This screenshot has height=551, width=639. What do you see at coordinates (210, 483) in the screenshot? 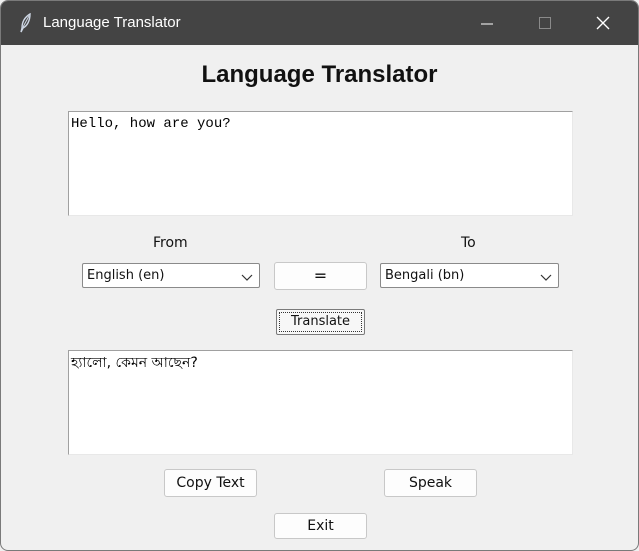
I see `copy-text-button: Copy Text` at bounding box center [210, 483].